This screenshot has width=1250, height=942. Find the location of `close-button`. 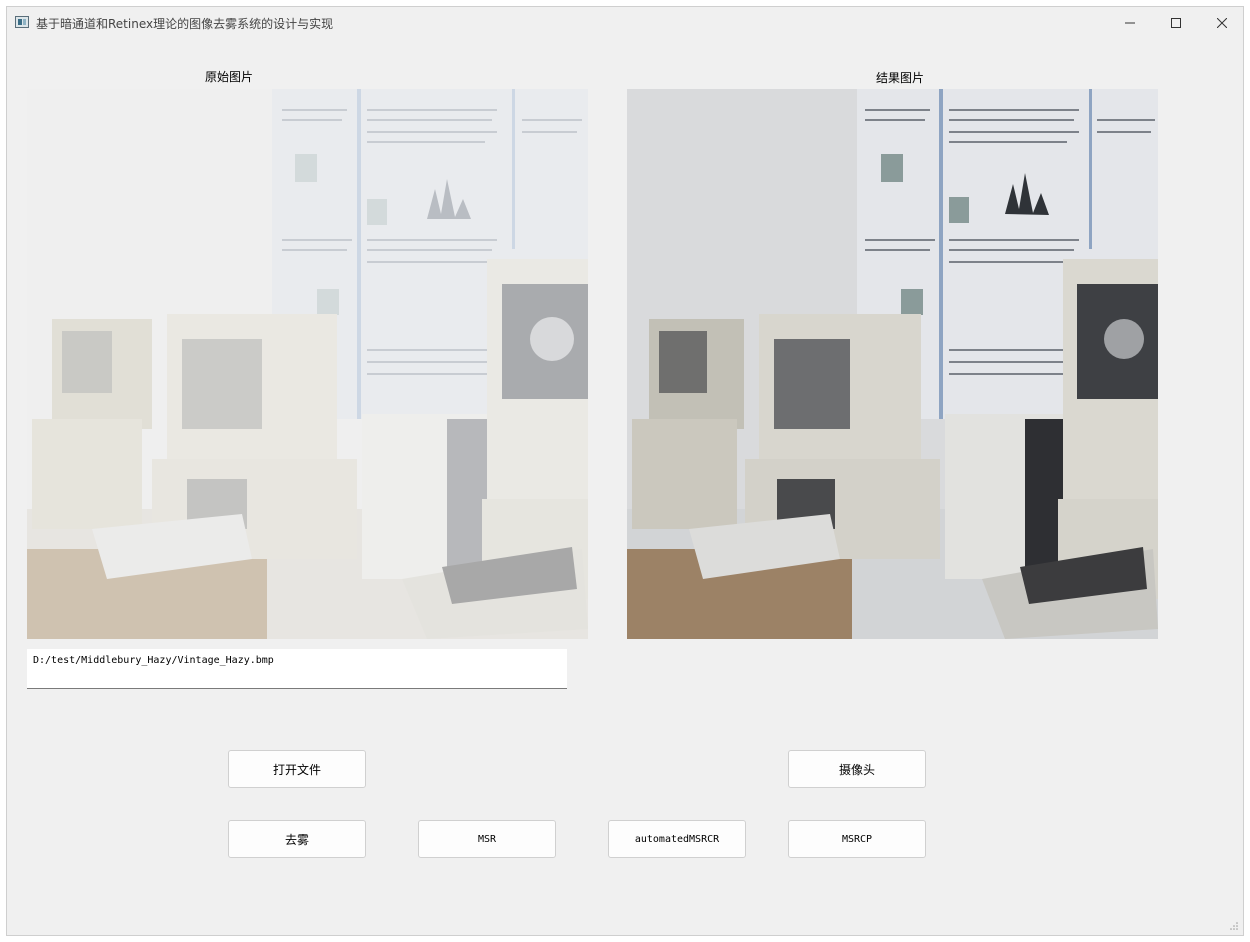

close-button is located at coordinates (1222, 23).